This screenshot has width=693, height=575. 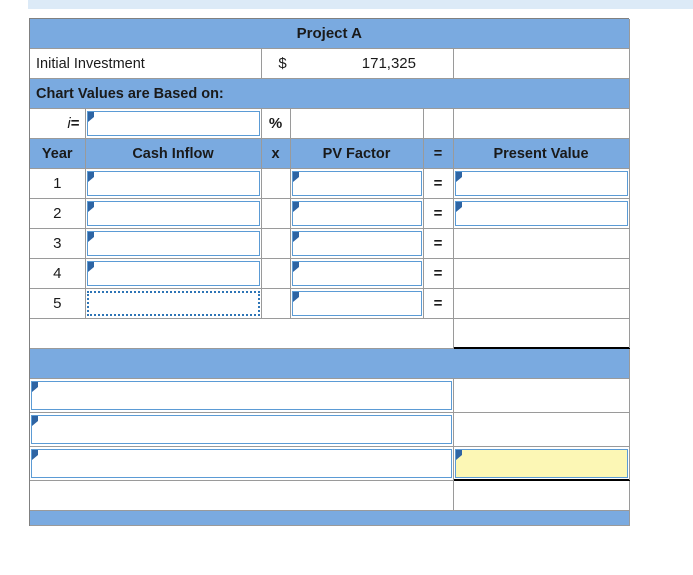 I want to click on equals-cell-1: =, so click(x=438, y=183).